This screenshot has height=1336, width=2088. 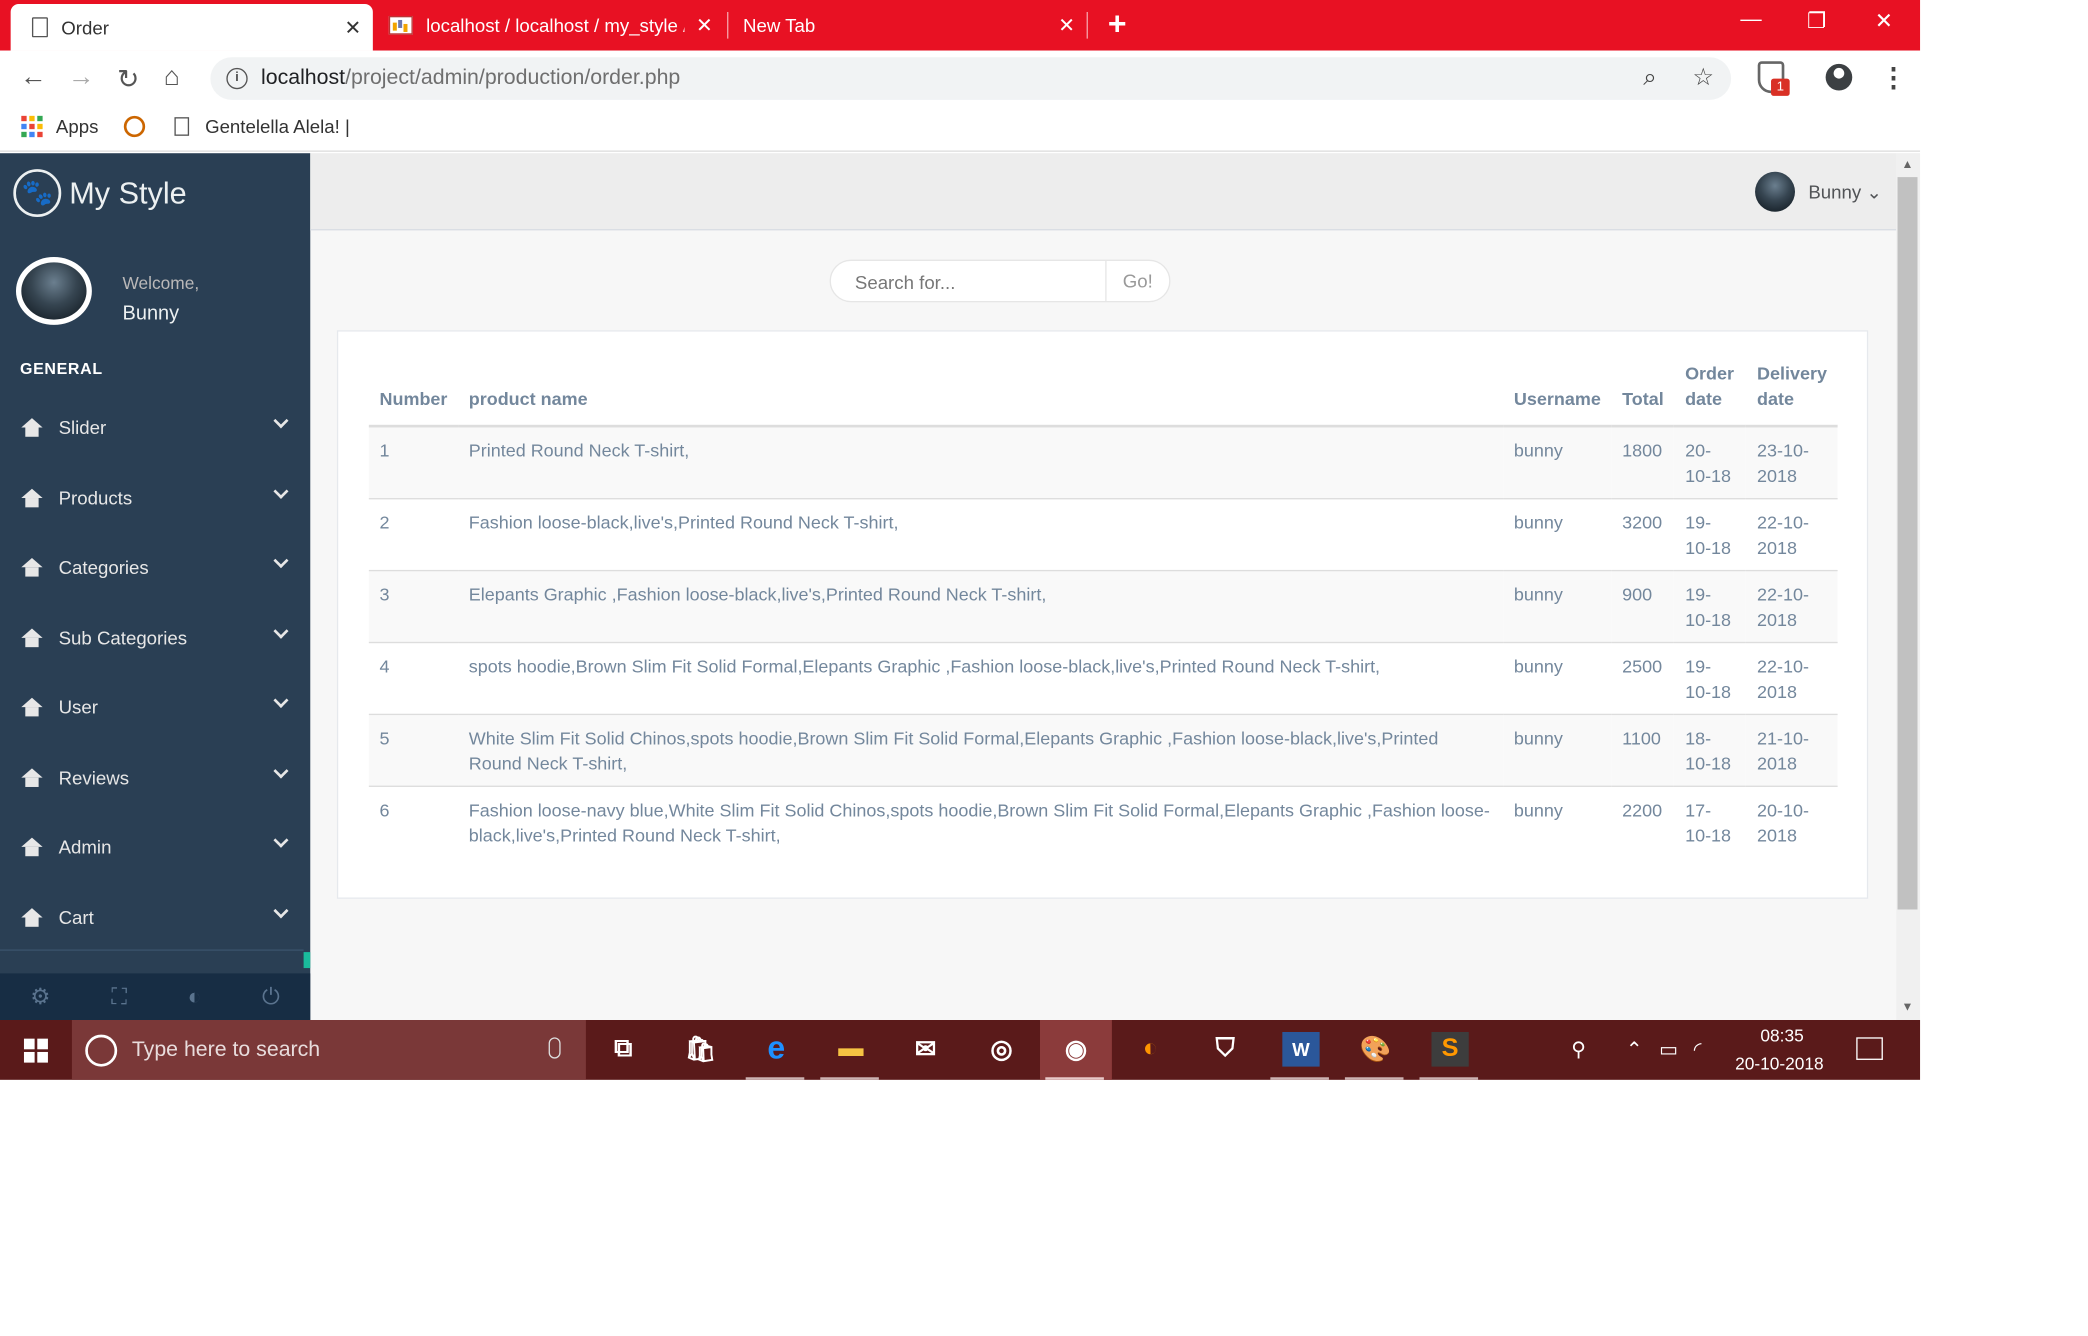 What do you see at coordinates (155, 777) in the screenshot?
I see `sidebar-item-reviews: Reviews` at bounding box center [155, 777].